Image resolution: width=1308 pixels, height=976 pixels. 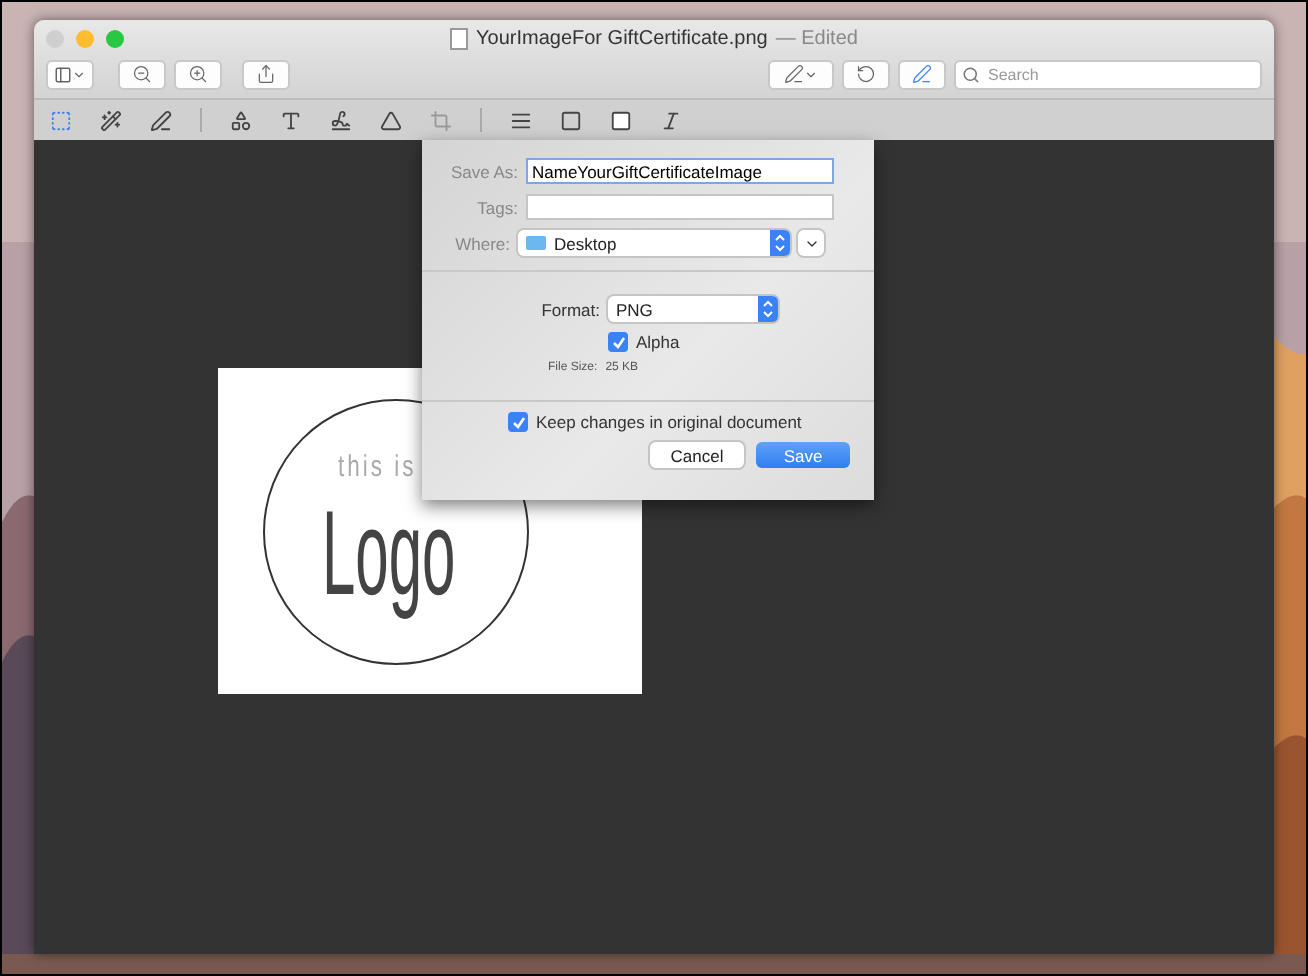 What do you see at coordinates (496, 207) in the screenshot?
I see `tags-label: Tags:` at bounding box center [496, 207].